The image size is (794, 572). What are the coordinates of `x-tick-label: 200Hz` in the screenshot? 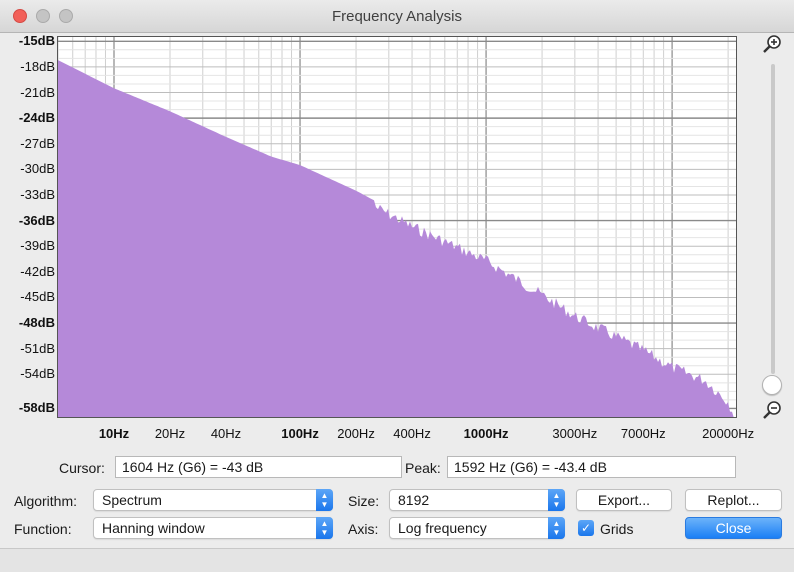 It's located at (356, 433).